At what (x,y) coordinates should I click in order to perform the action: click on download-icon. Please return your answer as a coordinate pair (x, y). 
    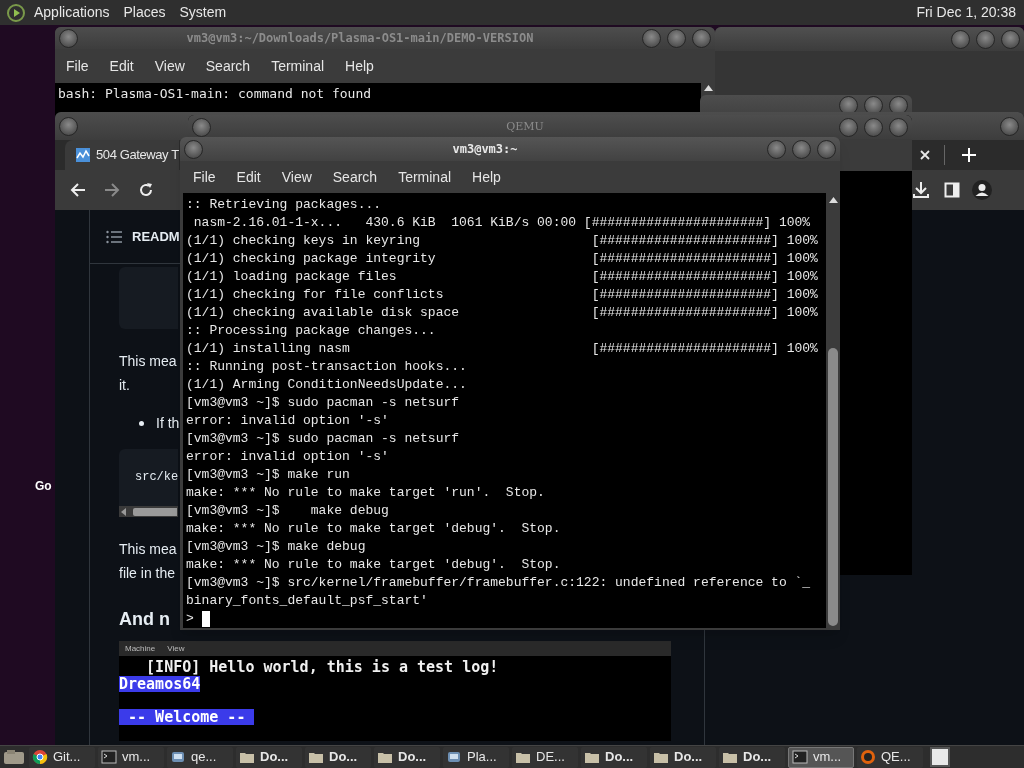
    Looking at the image, I should click on (921, 190).